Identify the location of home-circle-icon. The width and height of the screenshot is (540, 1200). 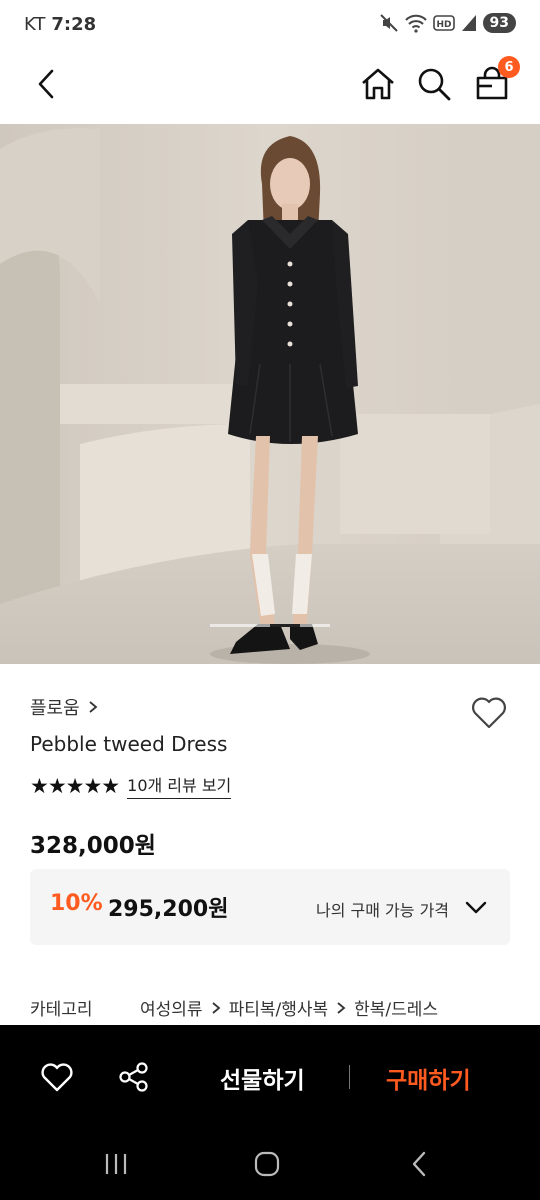
(267, 1164).